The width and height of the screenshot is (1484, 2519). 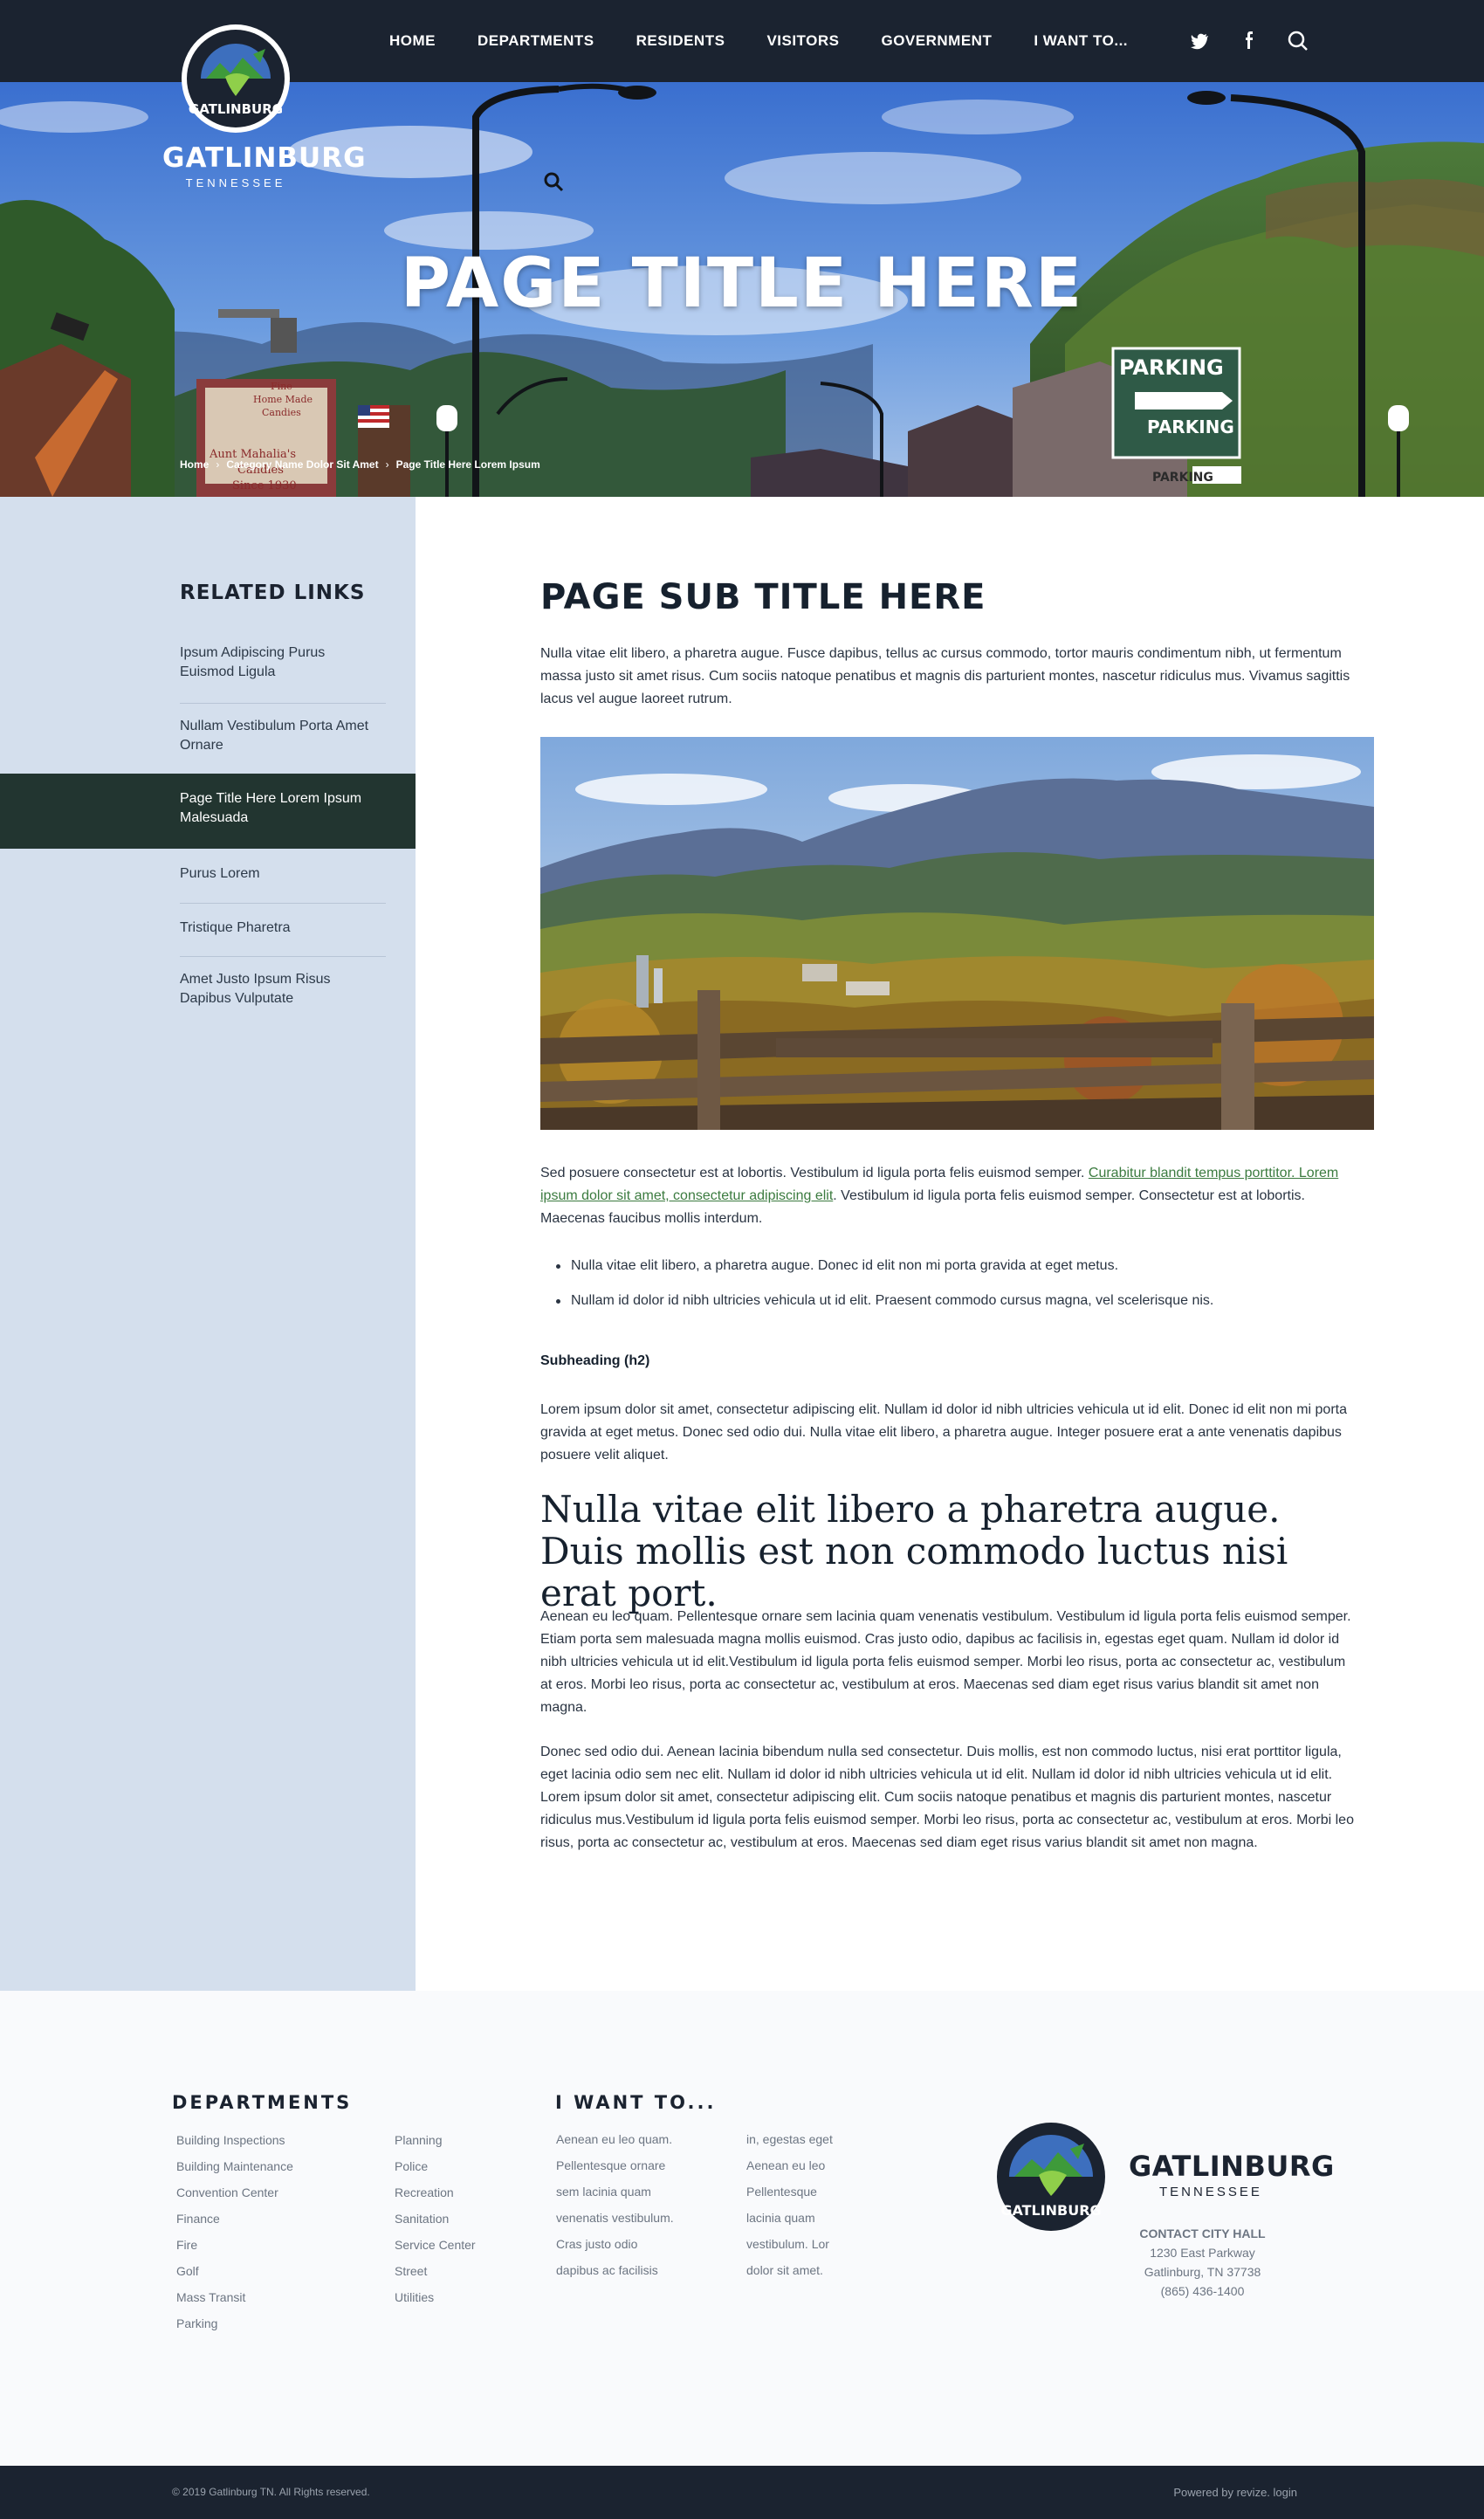 What do you see at coordinates (615, 2139) in the screenshot?
I see `i-want-to-link: Aenean eu leo quam.` at bounding box center [615, 2139].